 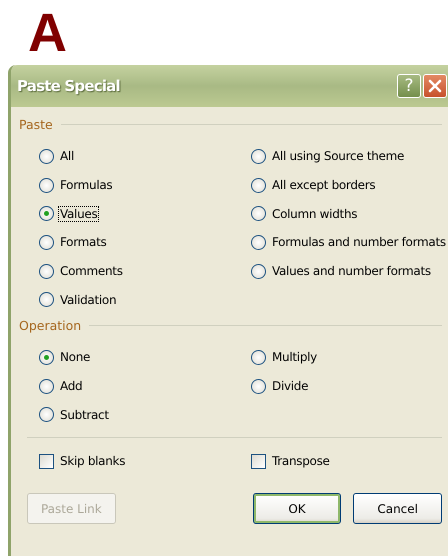 What do you see at coordinates (75, 357) in the screenshot?
I see `option-label: None` at bounding box center [75, 357].